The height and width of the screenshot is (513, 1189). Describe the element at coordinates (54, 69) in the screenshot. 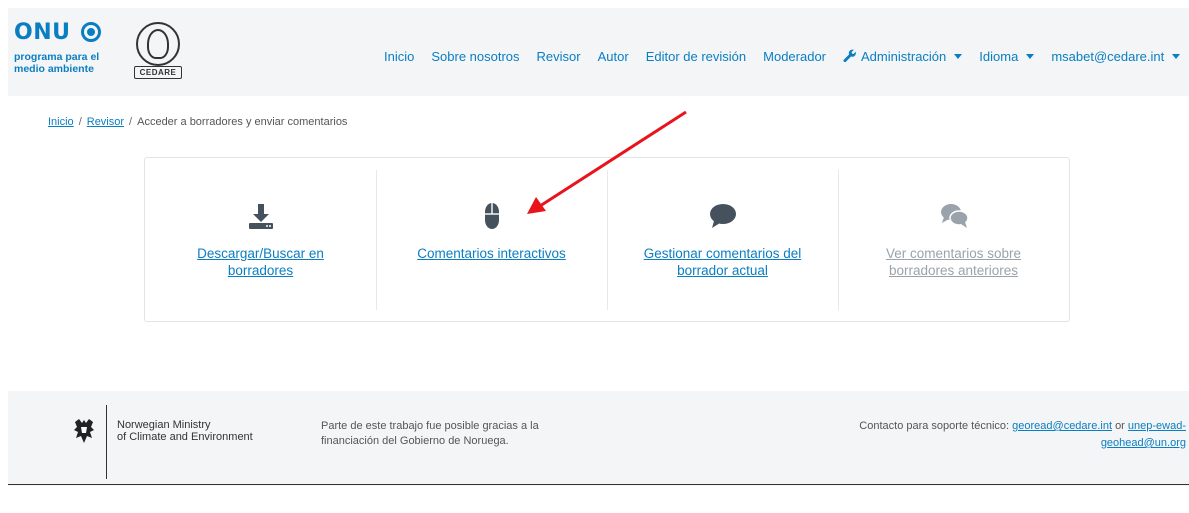

I see `onu-logo-subtitle-line: medio ambiente` at that location.